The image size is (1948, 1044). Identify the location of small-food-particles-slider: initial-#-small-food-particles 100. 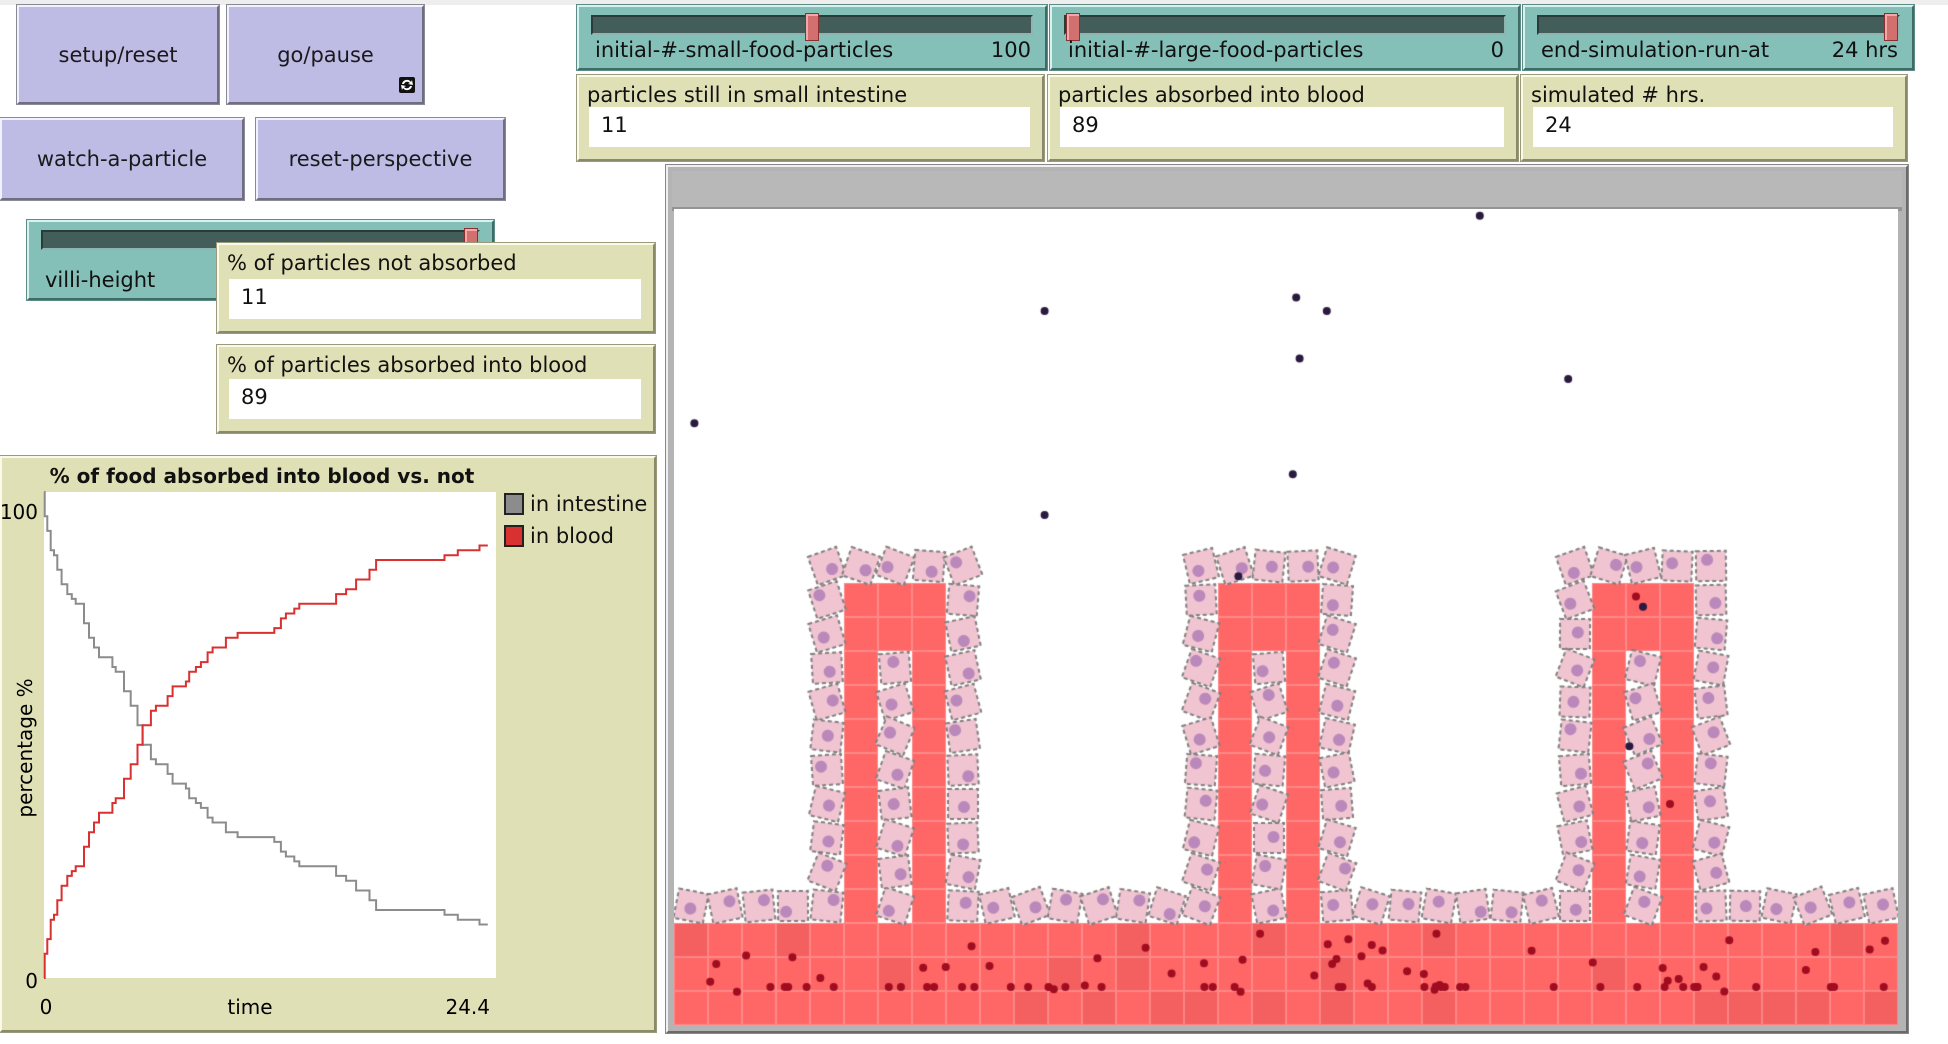
(812, 37).